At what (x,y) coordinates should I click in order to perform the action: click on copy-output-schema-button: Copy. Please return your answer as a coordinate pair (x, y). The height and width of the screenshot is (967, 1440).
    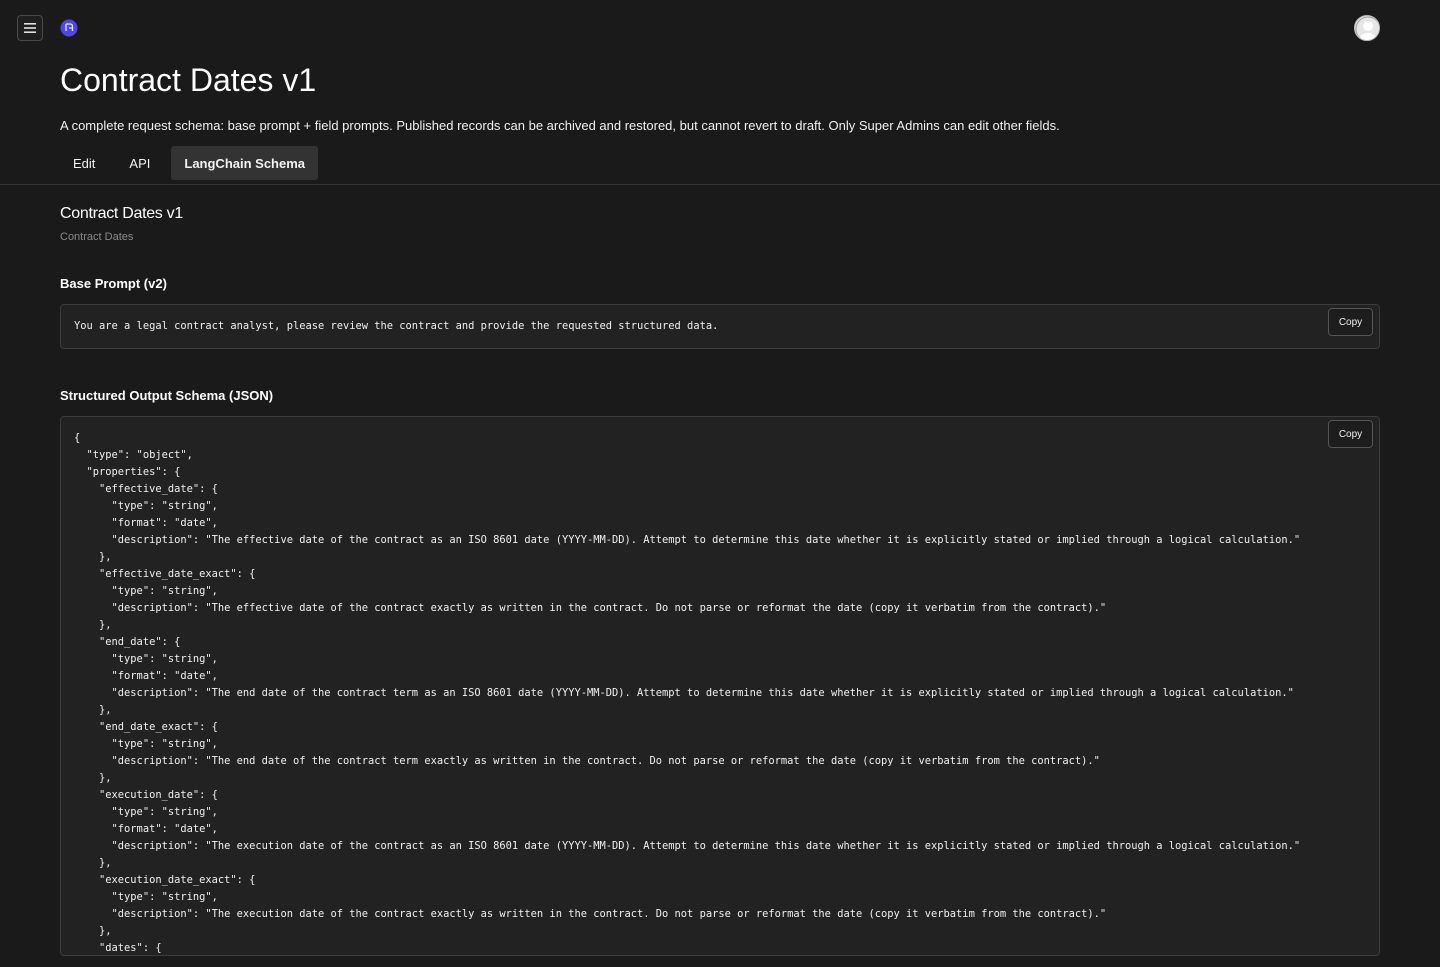
    Looking at the image, I should click on (1350, 434).